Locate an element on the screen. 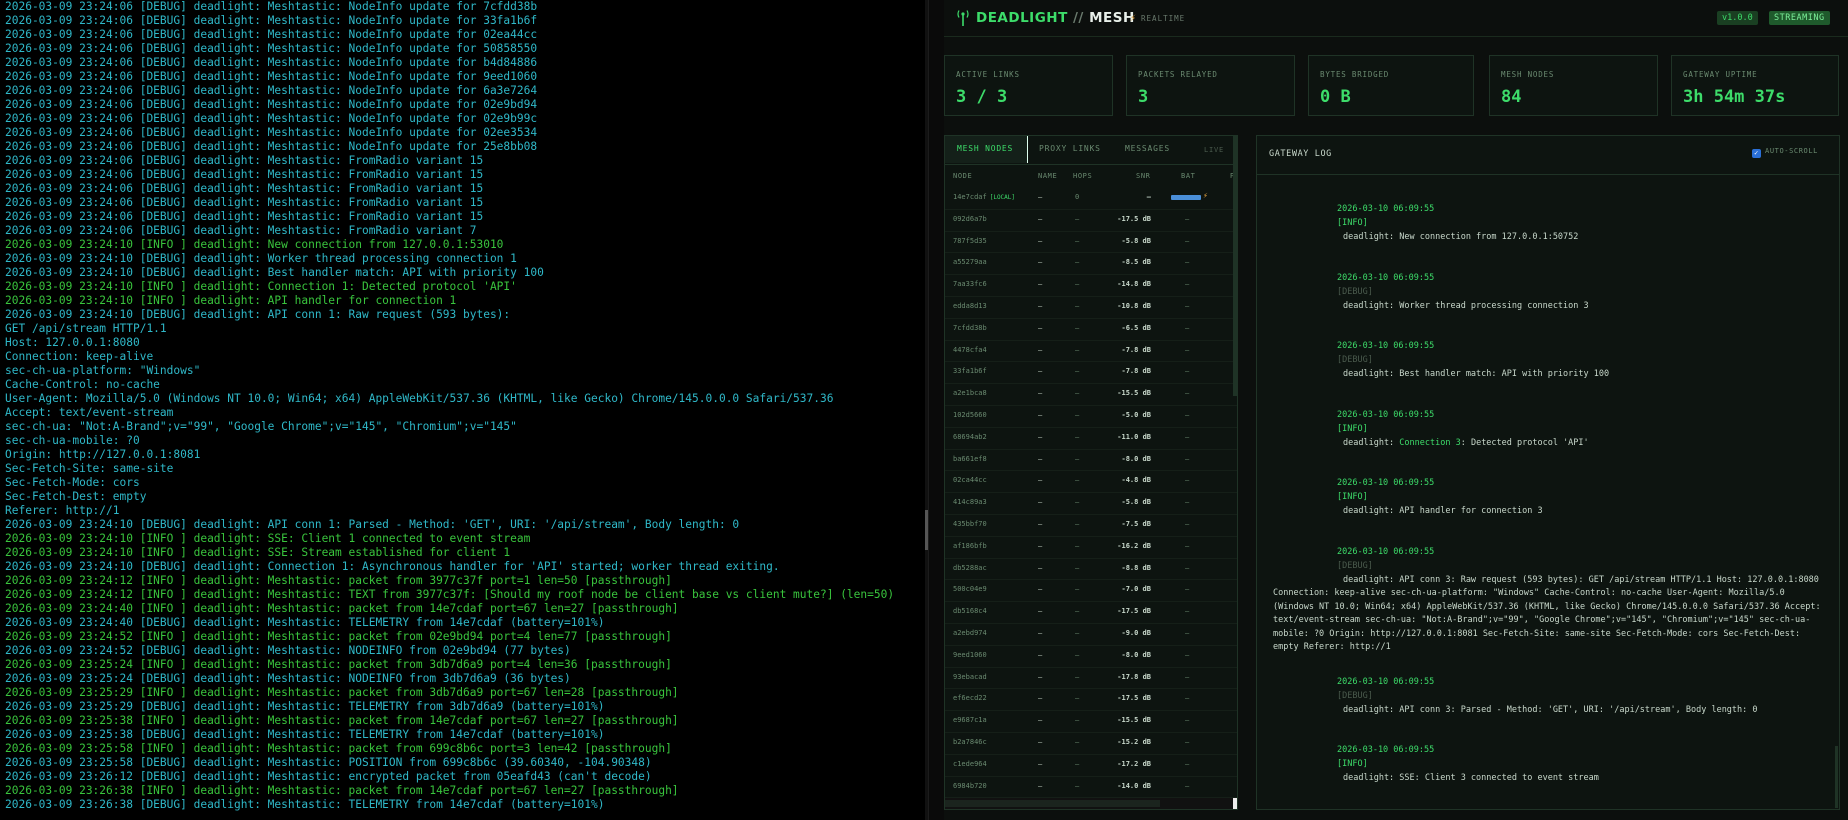  node-row: 500c04e9 — — -7.0 dB — is located at coordinates (1091, 591).